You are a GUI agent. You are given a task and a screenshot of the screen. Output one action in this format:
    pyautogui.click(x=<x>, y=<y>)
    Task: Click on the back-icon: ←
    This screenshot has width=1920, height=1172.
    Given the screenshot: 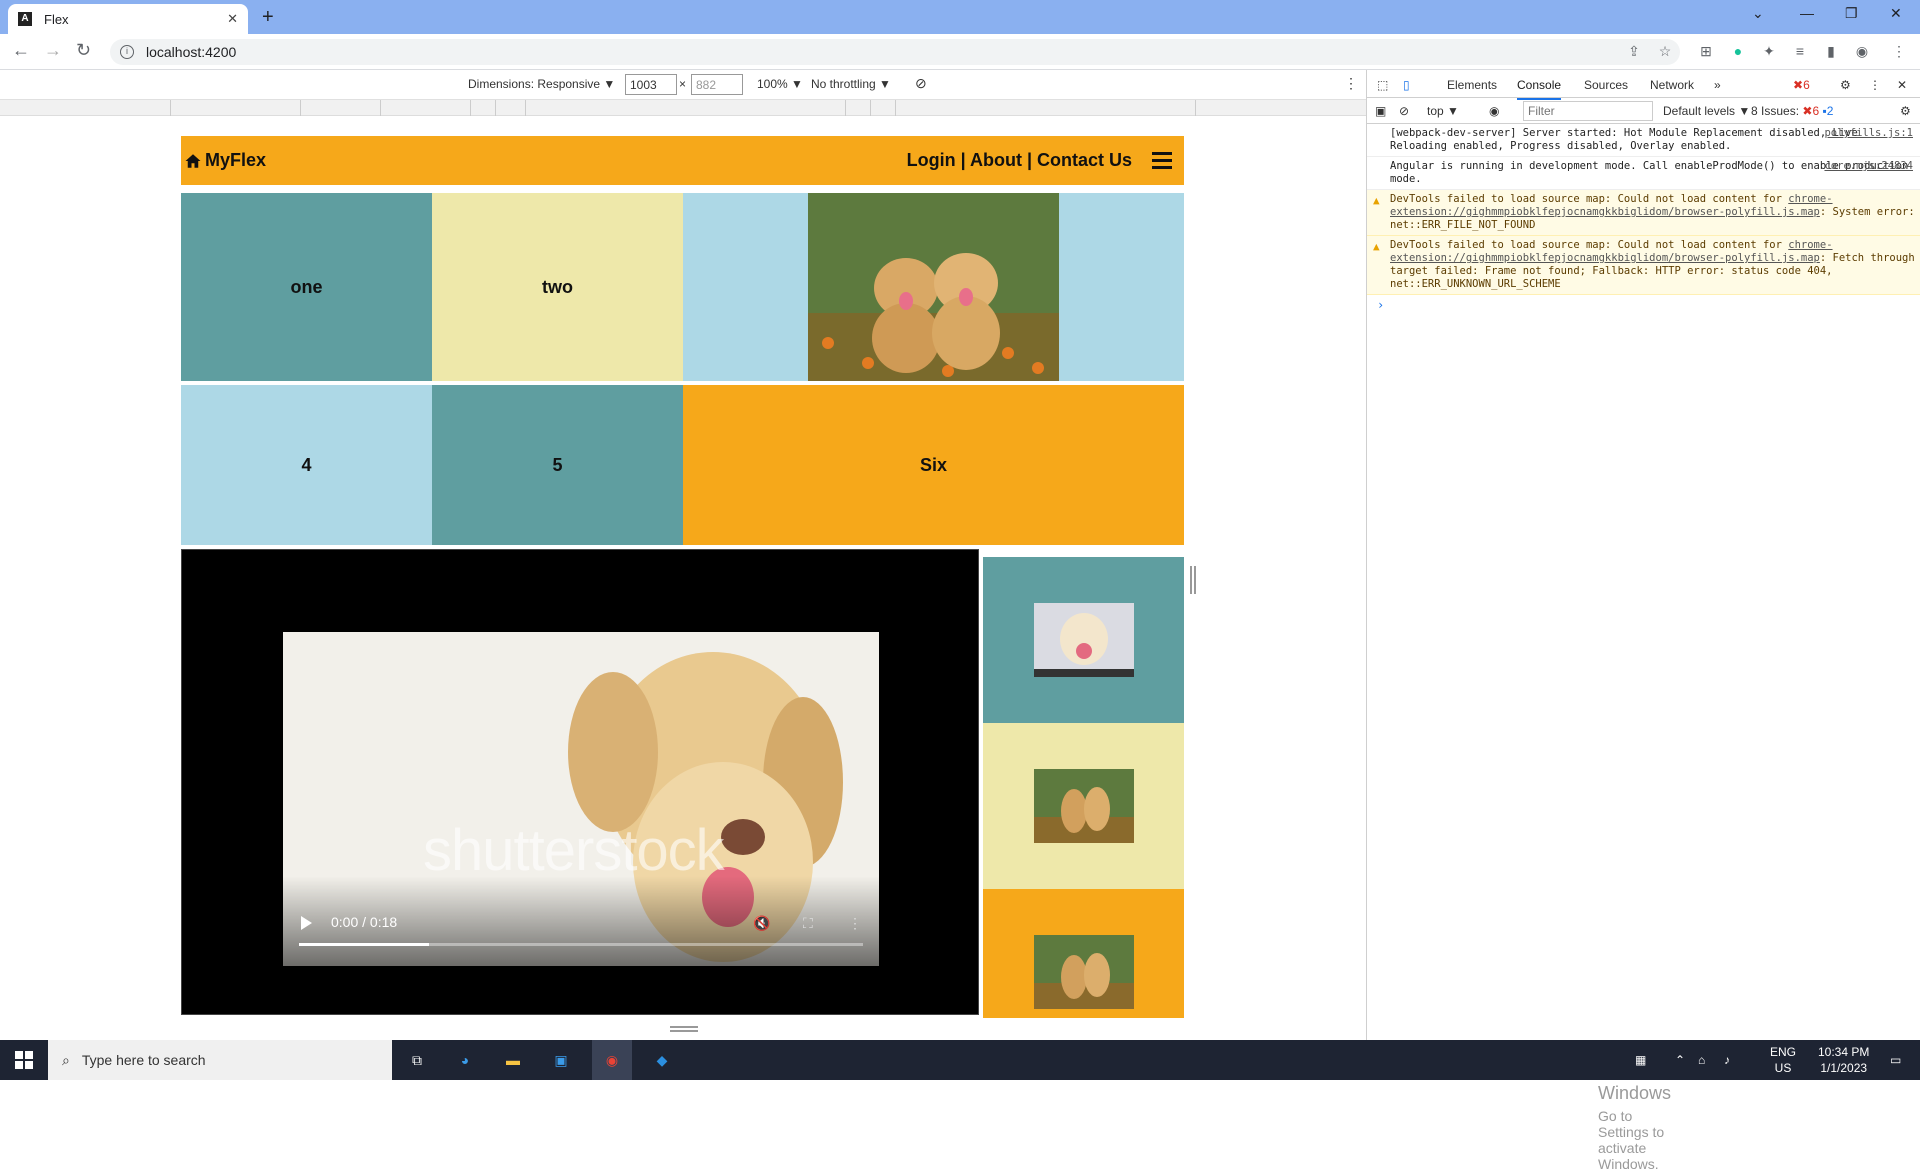 What is the action you would take?
    pyautogui.click(x=21, y=50)
    